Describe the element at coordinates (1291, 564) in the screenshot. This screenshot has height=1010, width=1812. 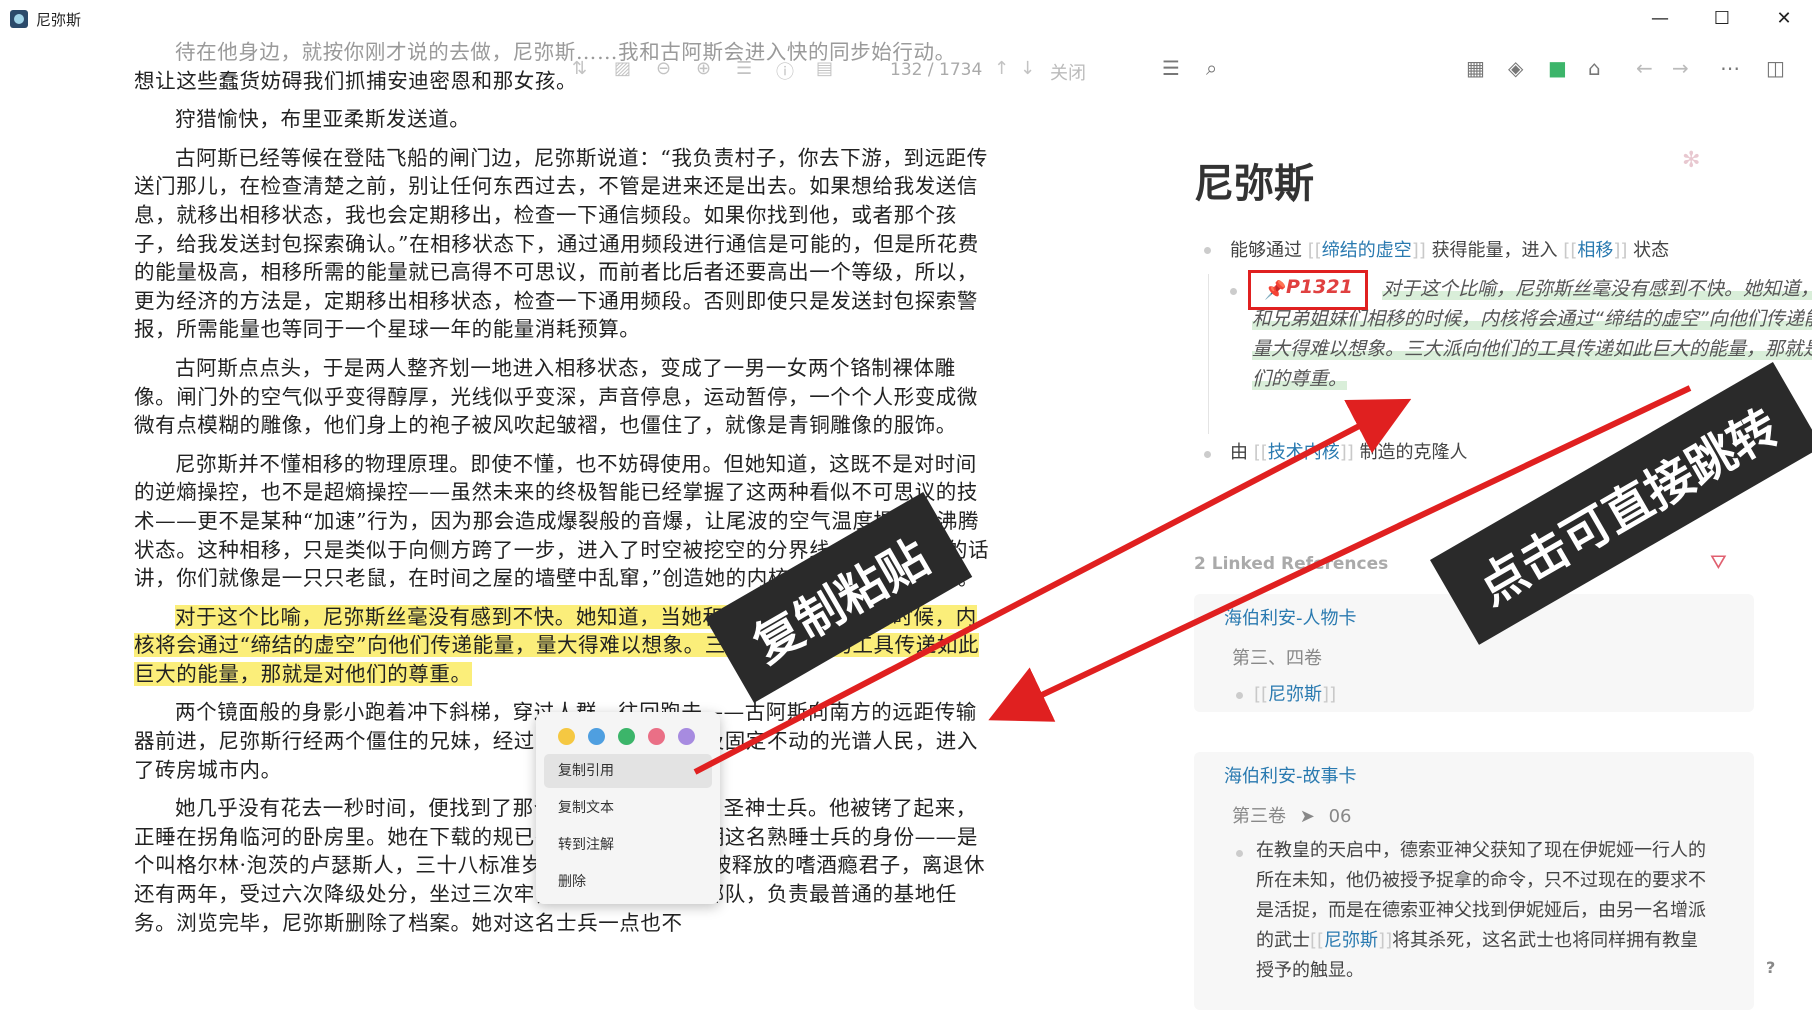
I see `linked-references-heading: 2 Linked References` at that location.